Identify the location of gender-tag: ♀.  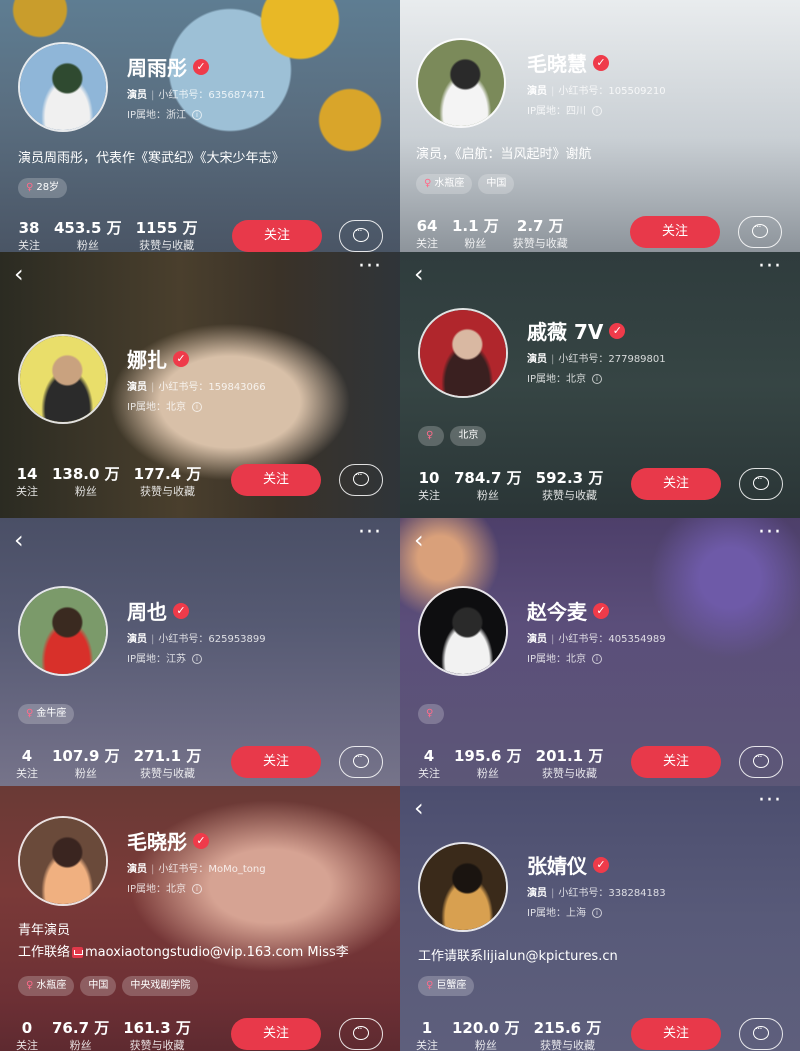
(431, 436).